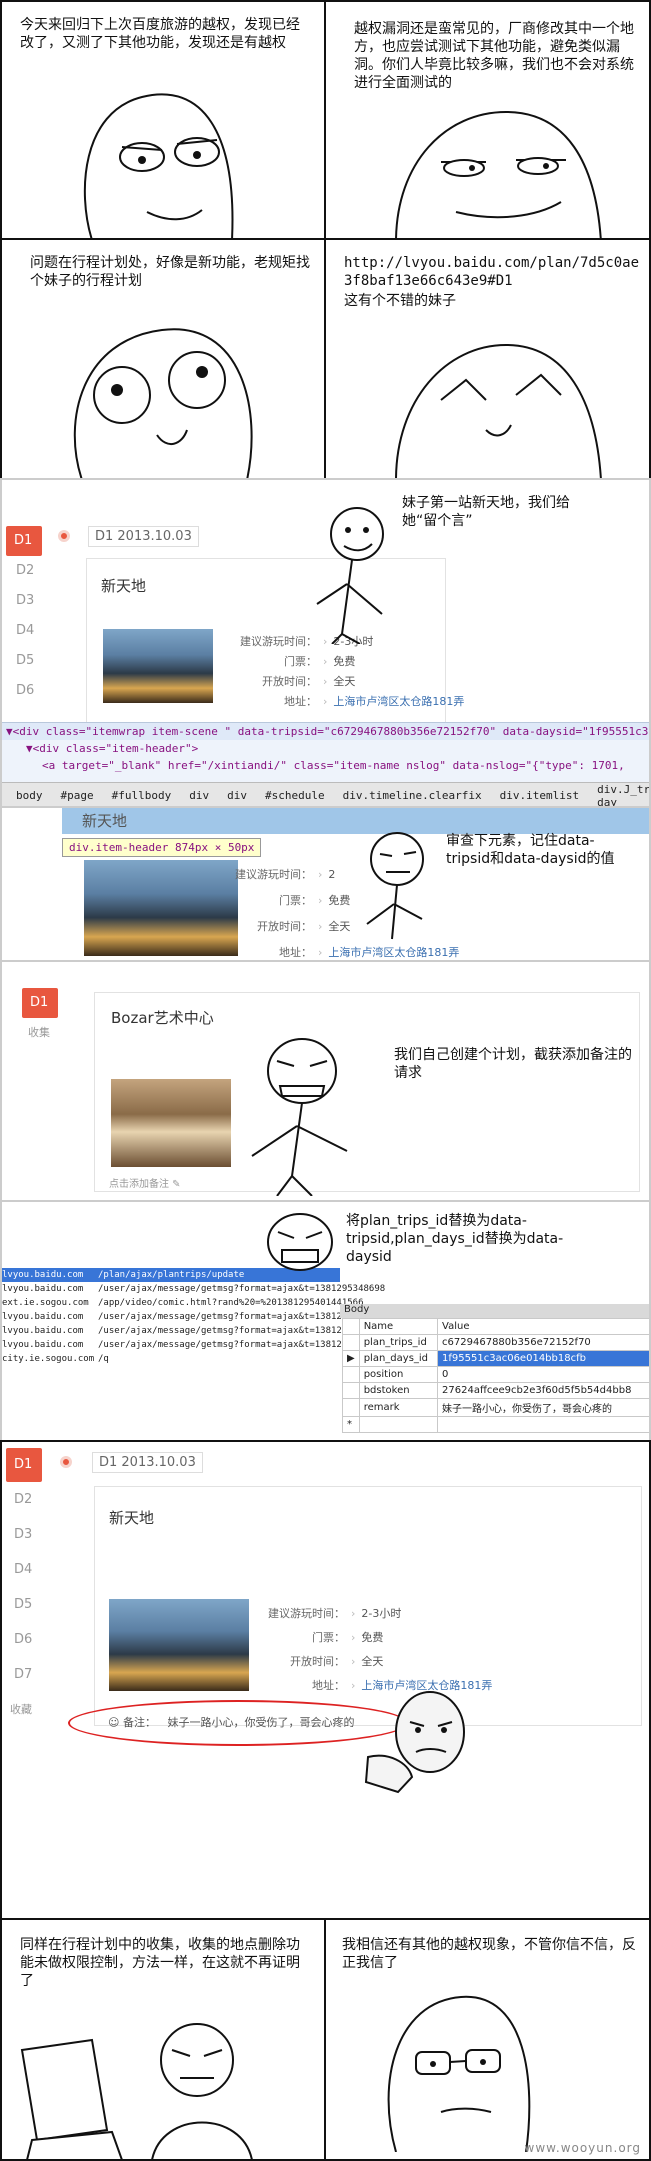  What do you see at coordinates (261, 1722) in the screenshot?
I see `note-text: 妹子一路小心，你受伤了，哥会心疼的` at bounding box center [261, 1722].